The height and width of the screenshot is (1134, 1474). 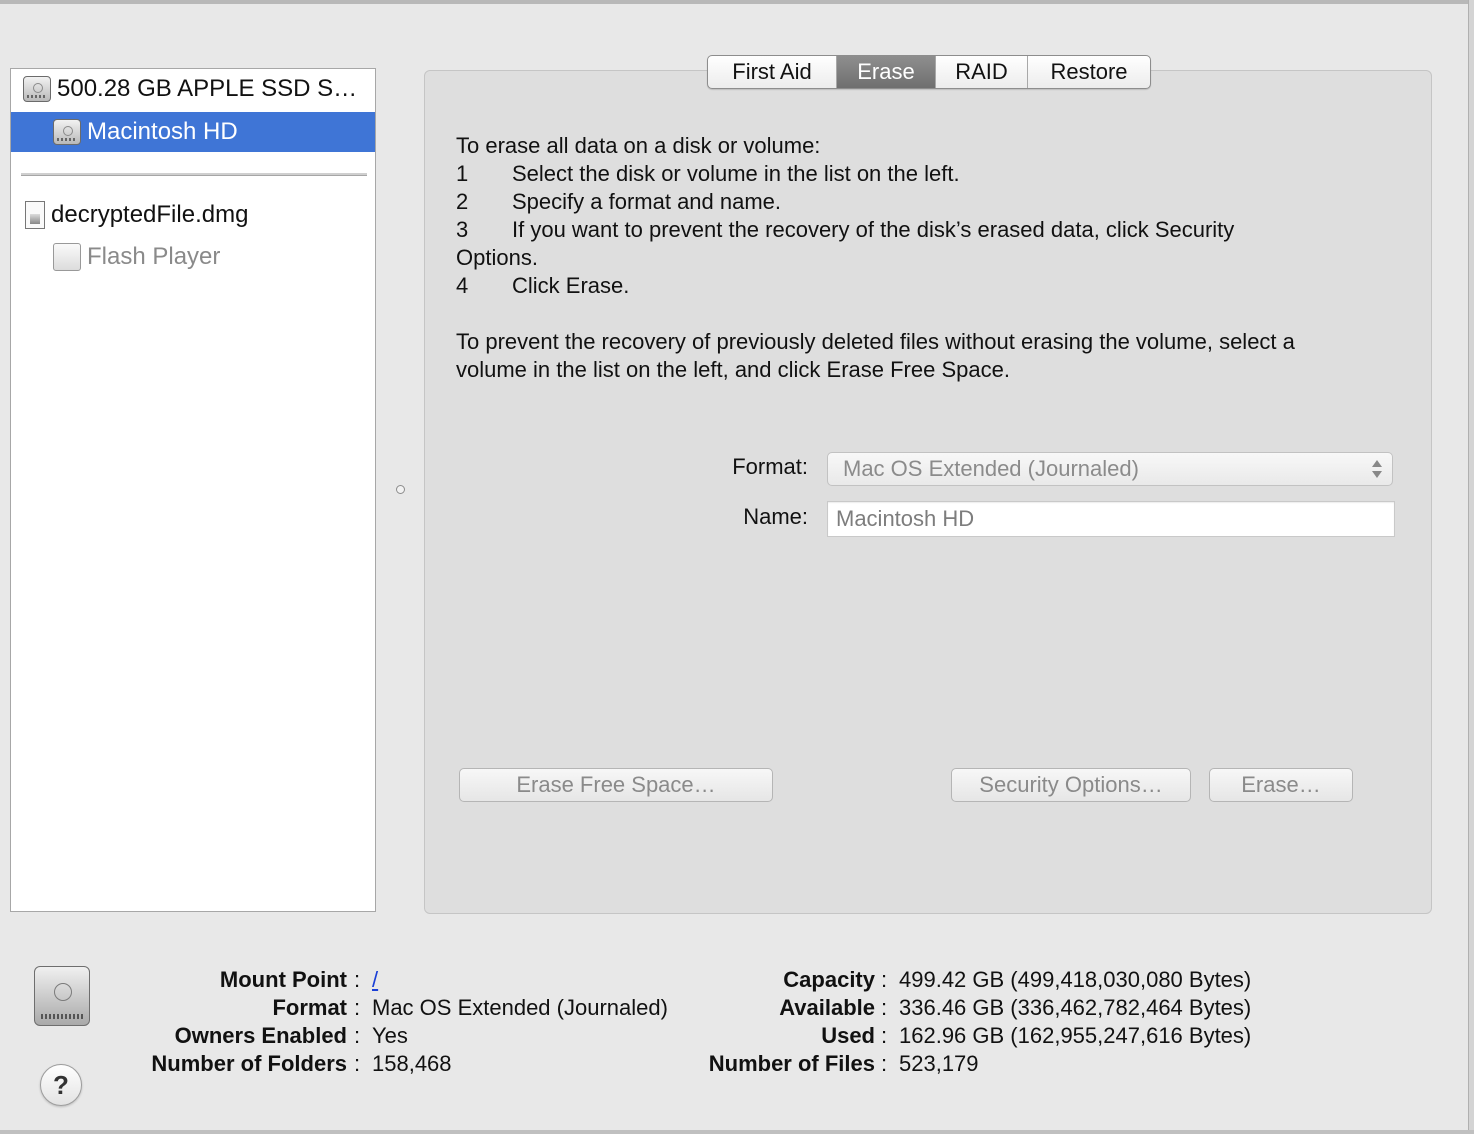 What do you see at coordinates (162, 131) in the screenshot?
I see `sidebar-item-label: Macintosh HD` at bounding box center [162, 131].